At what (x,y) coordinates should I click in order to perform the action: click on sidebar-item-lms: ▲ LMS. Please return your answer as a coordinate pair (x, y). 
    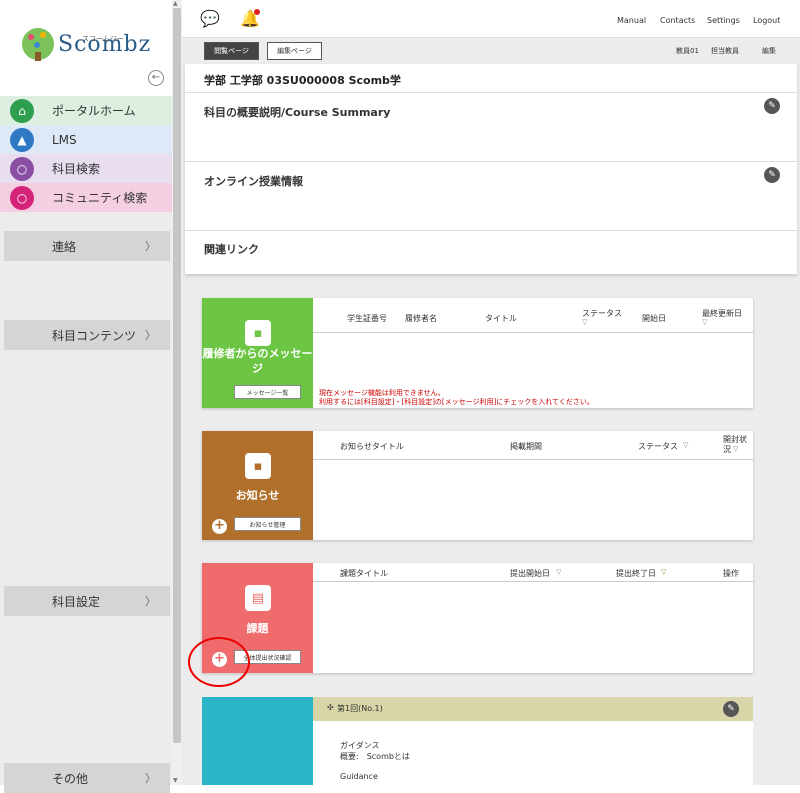
    Looking at the image, I should click on (86, 139).